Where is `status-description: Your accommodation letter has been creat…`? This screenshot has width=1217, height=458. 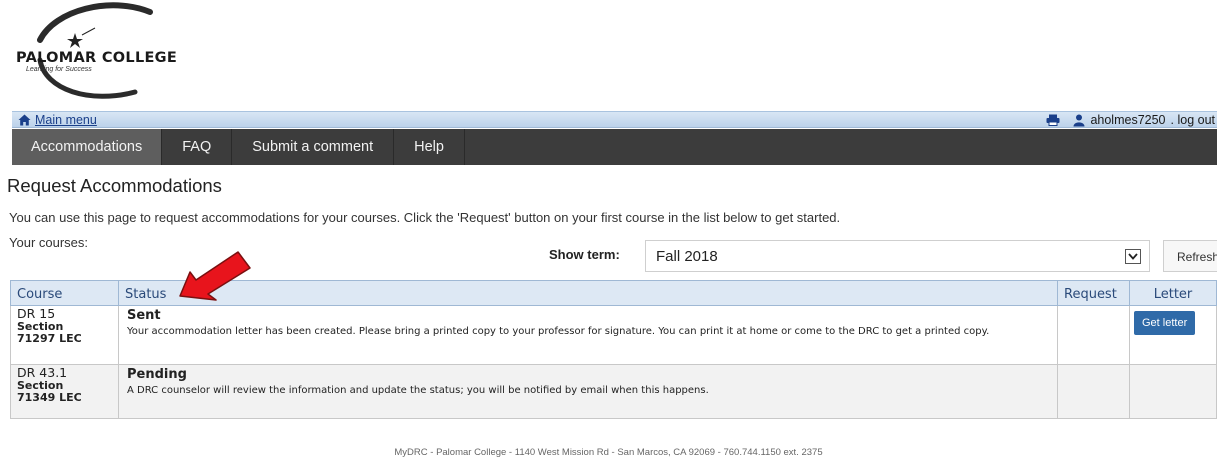
status-description: Your accommodation letter has been creat… is located at coordinates (558, 331).